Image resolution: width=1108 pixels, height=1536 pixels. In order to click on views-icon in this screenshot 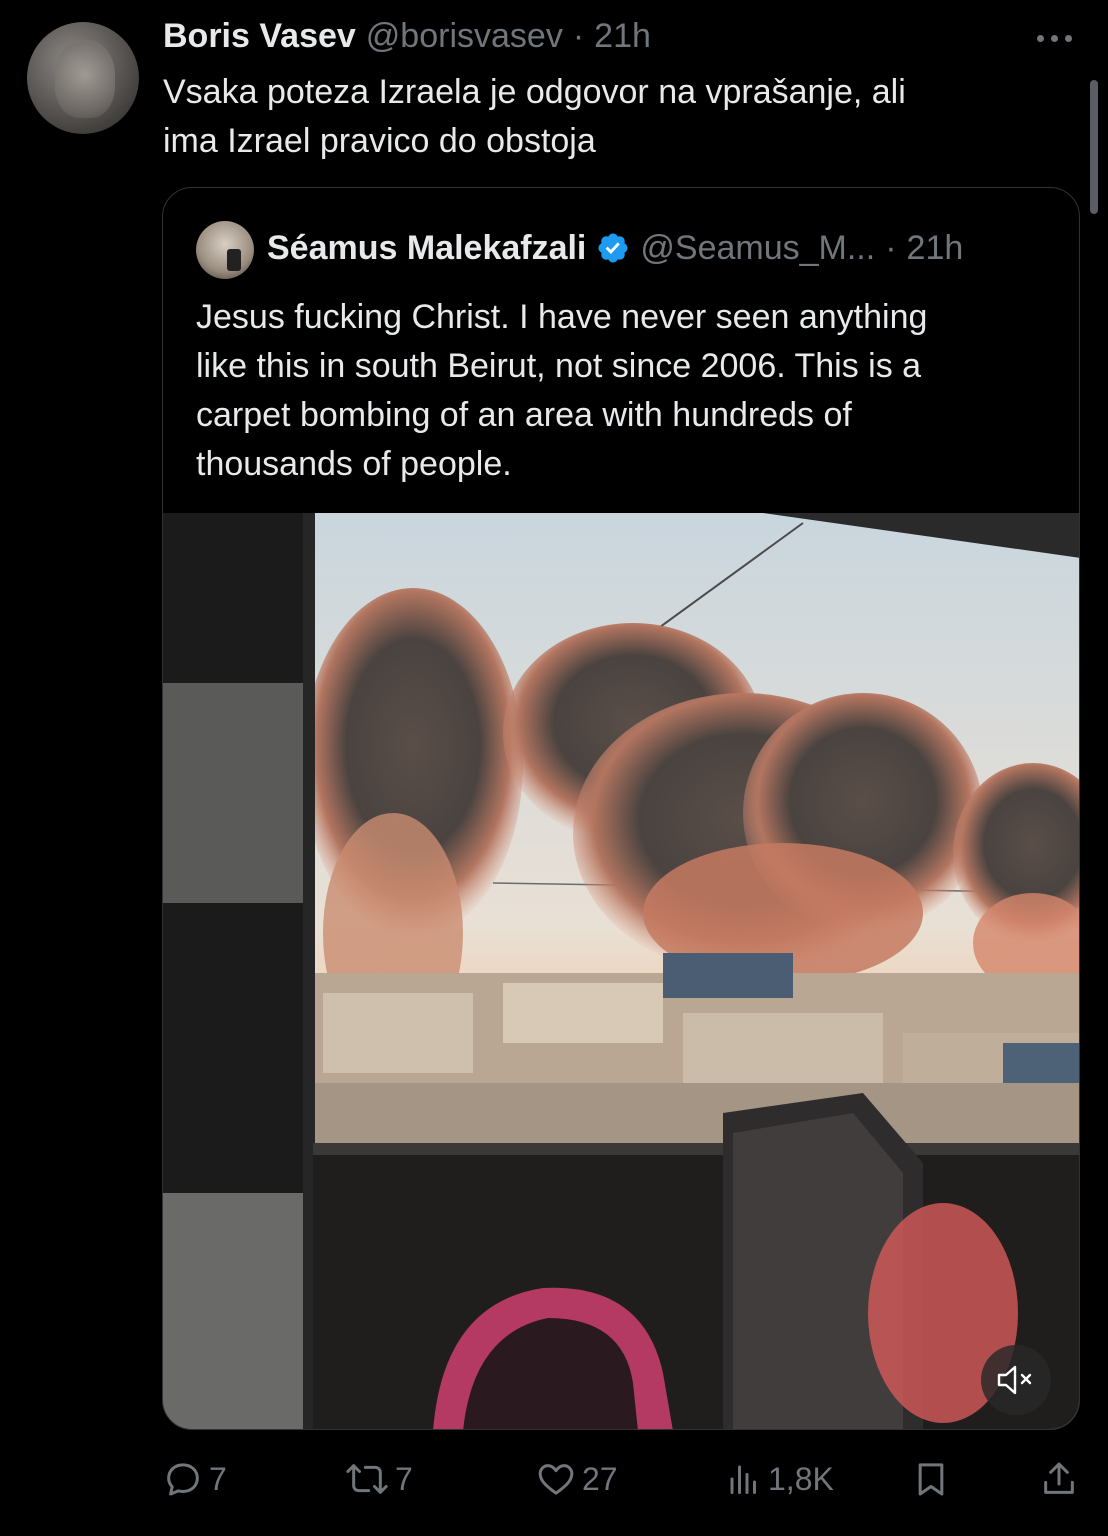, I will do `click(743, 1479)`.